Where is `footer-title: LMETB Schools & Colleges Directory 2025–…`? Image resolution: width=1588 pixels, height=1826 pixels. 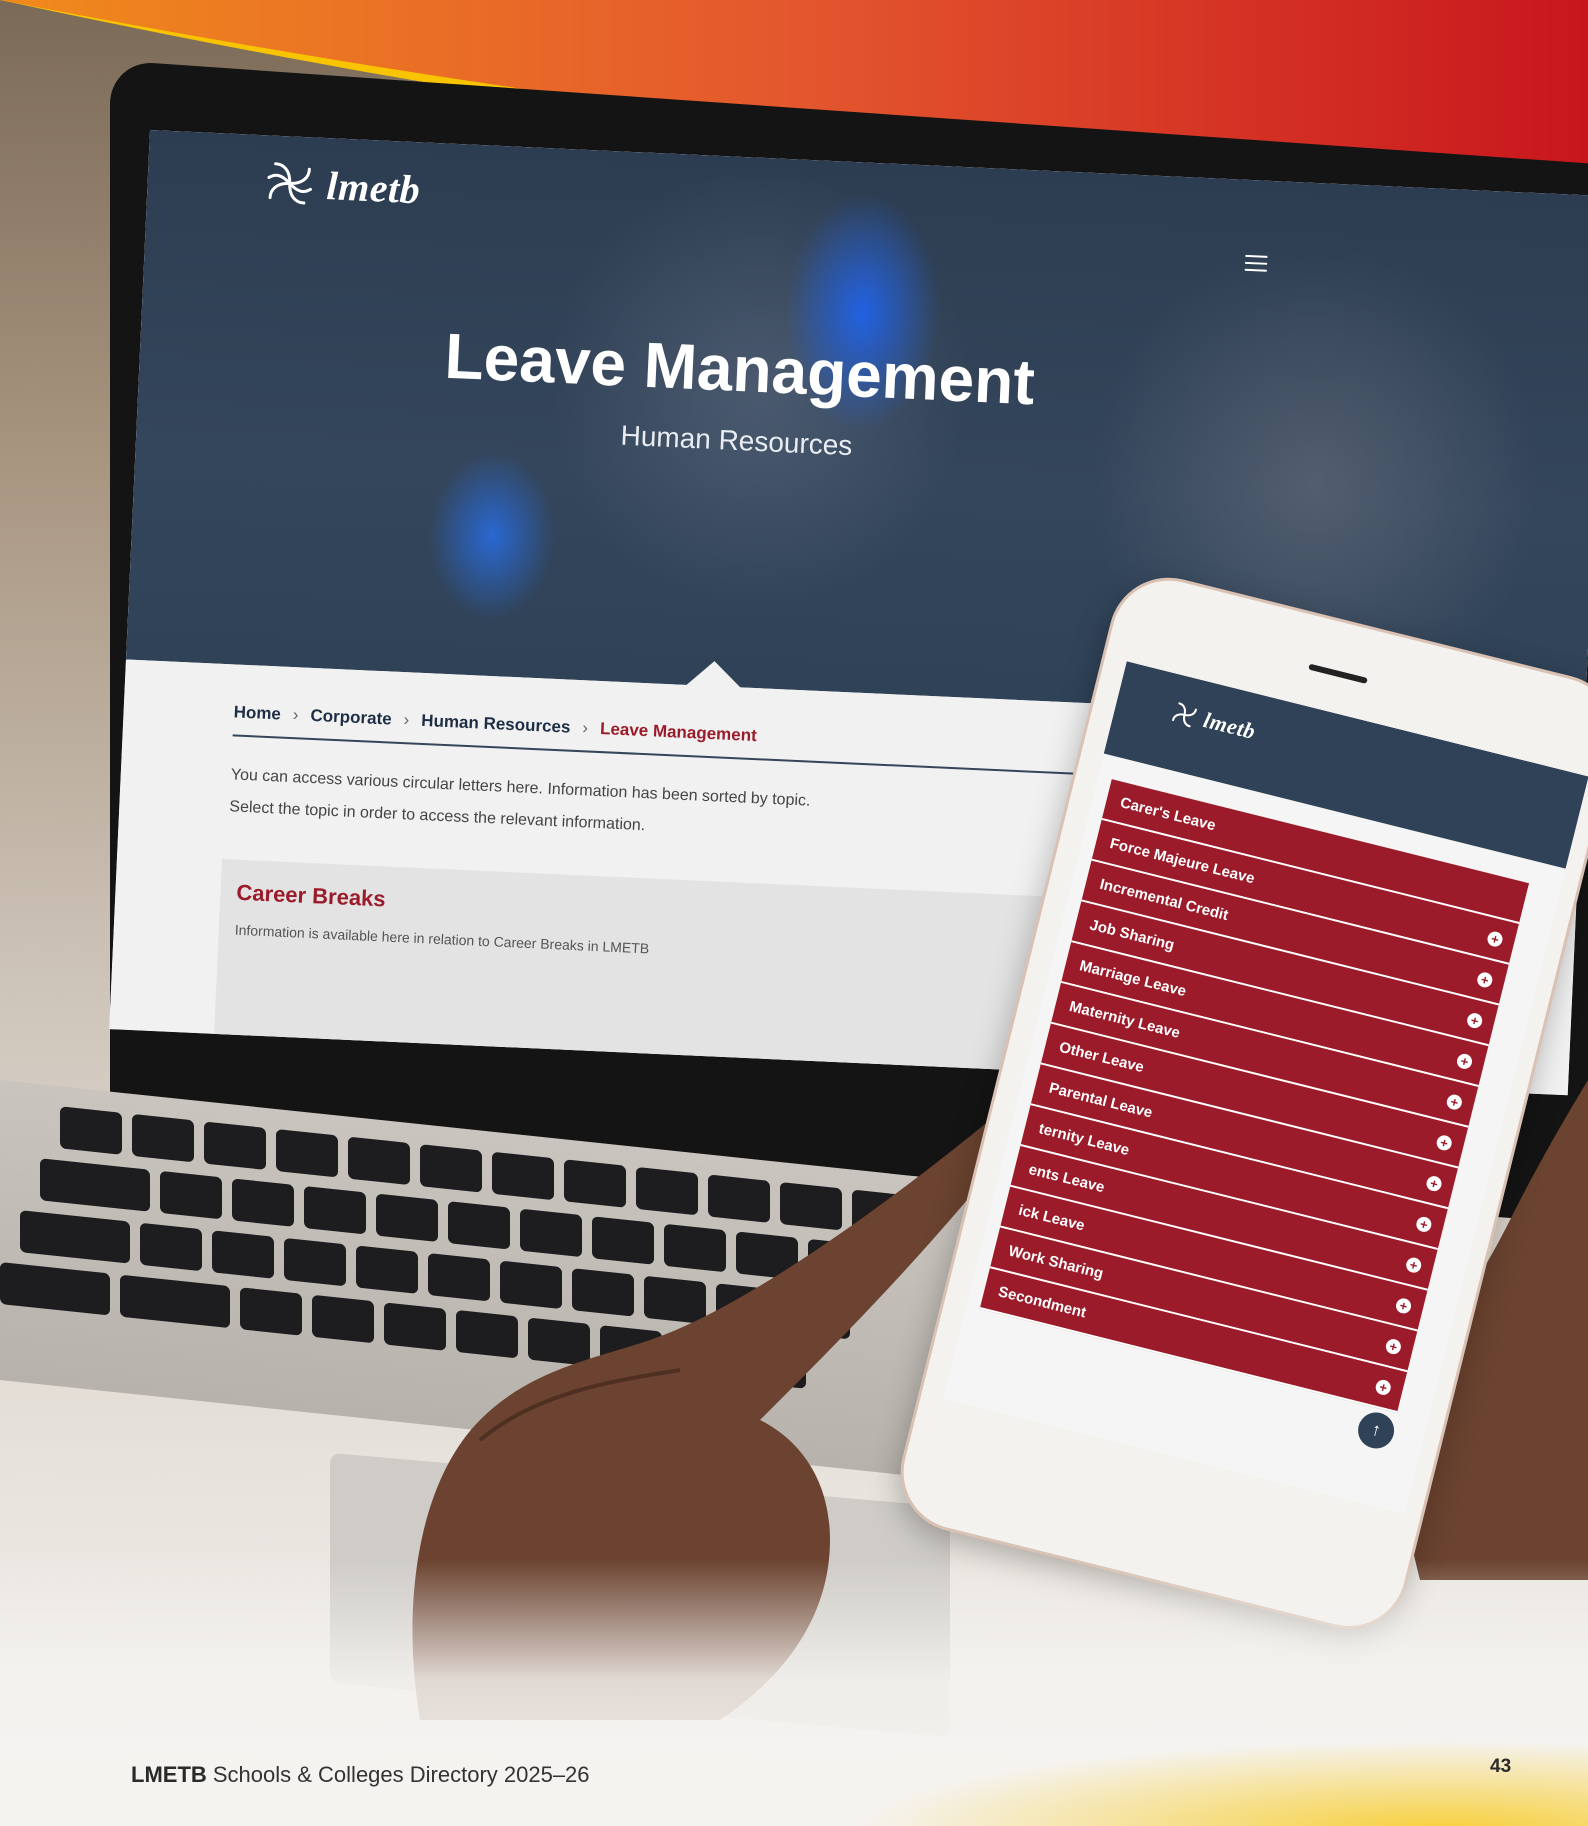 footer-title: LMETB Schools & Colleges Directory 2025–… is located at coordinates (360, 1775).